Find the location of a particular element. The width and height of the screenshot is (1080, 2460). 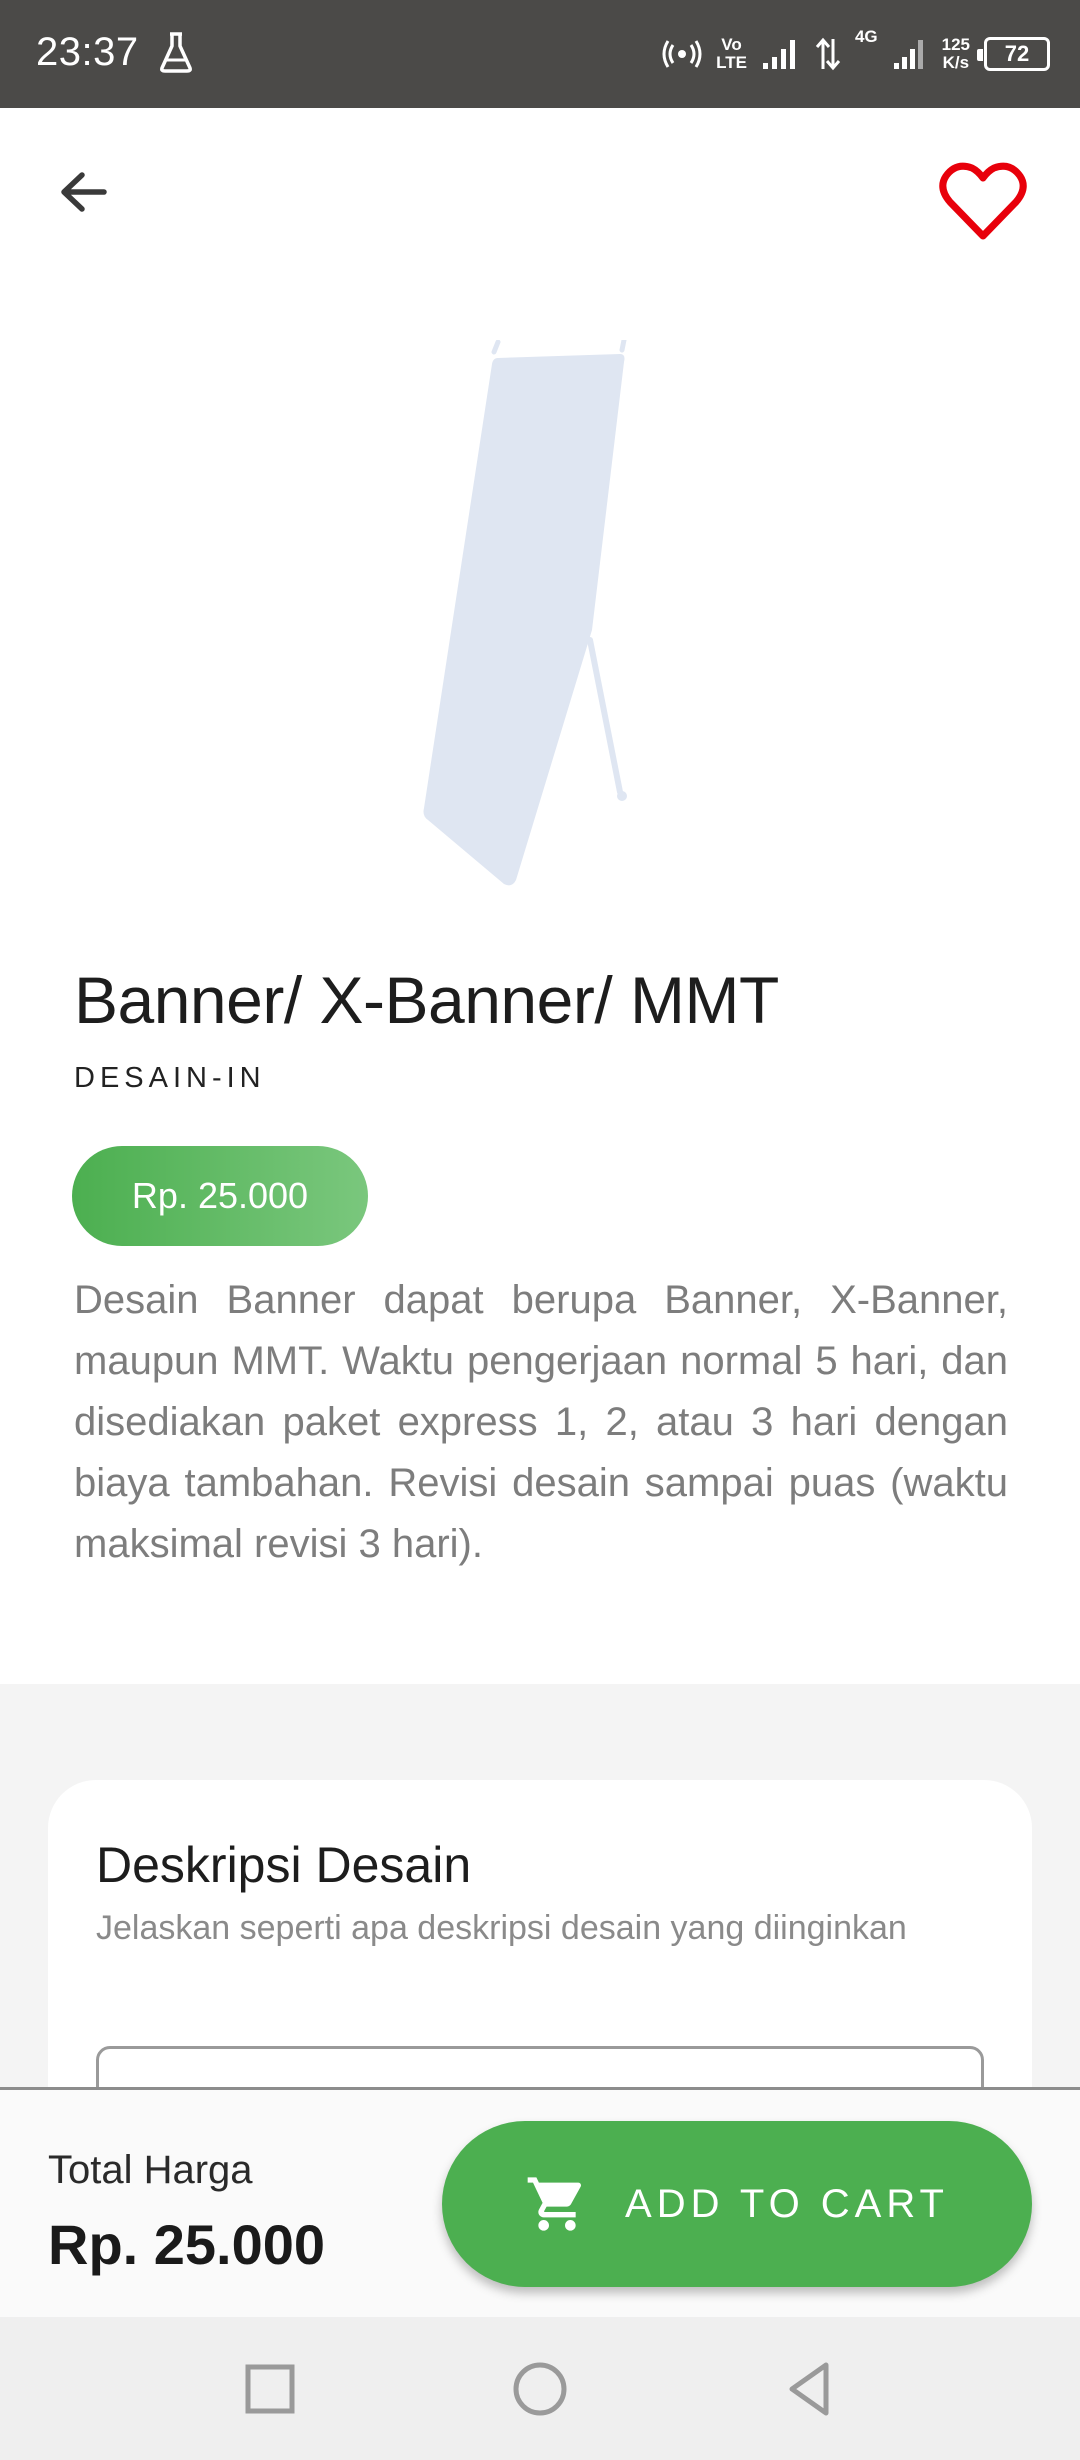

status-time: 23:37 is located at coordinates (87, 52).